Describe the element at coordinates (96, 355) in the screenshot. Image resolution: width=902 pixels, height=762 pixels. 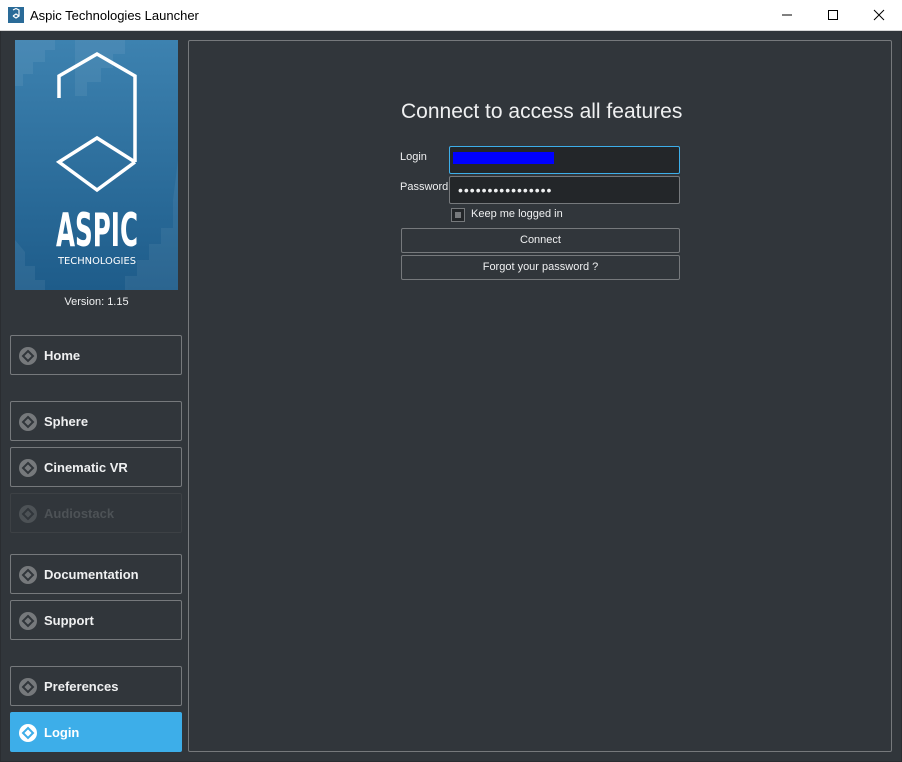
I see `nav-home-button: Home` at that location.